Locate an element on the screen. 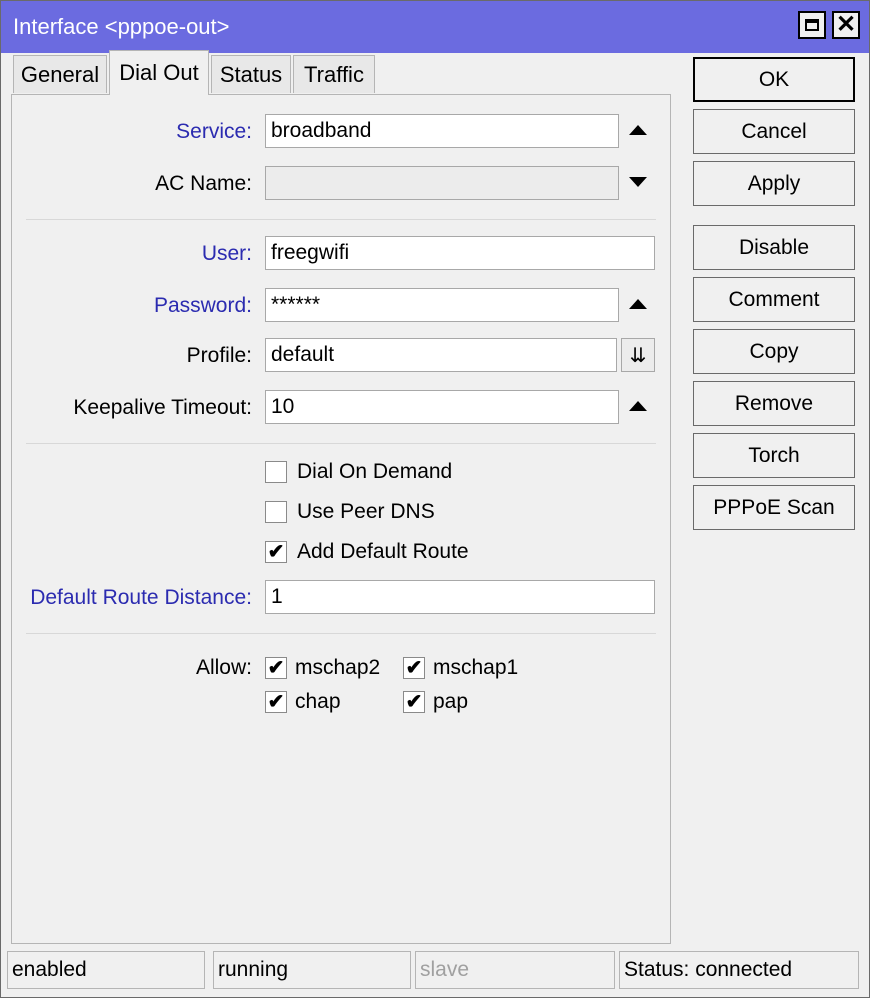  tab-dial-out: Dial Out is located at coordinates (159, 72).